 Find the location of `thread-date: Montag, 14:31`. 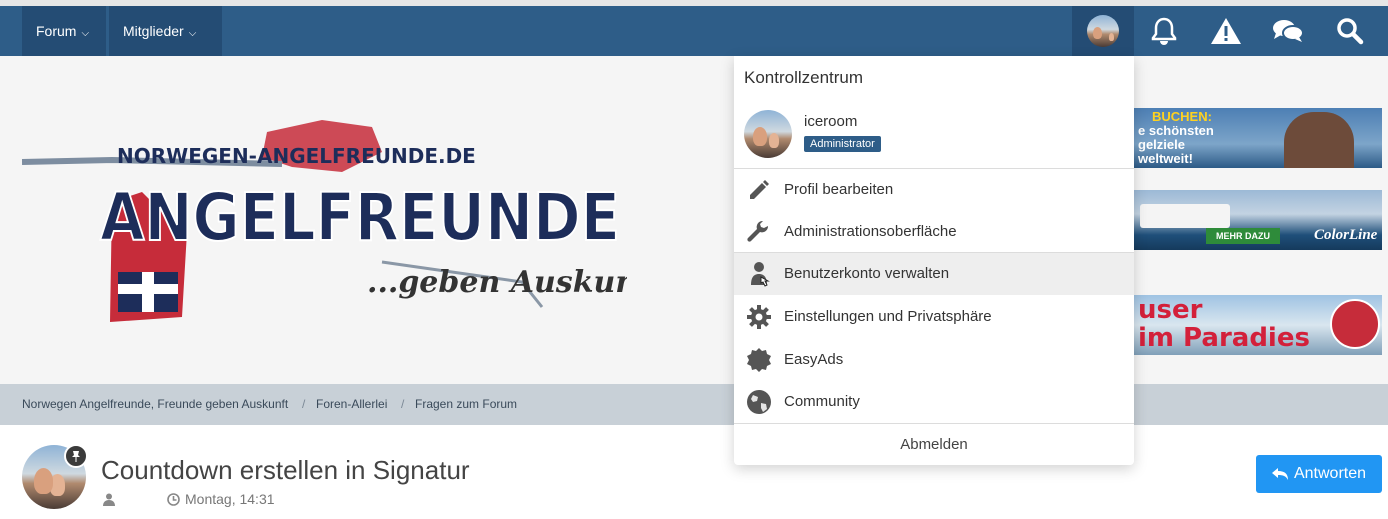

thread-date: Montag, 14:31 is located at coordinates (230, 499).